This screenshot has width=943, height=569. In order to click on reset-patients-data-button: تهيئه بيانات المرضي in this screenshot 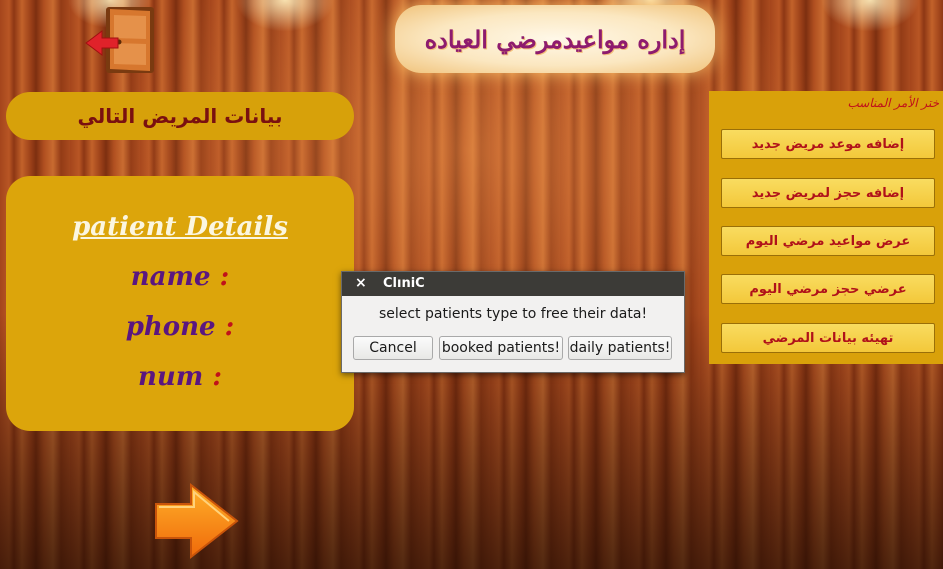, I will do `click(828, 338)`.